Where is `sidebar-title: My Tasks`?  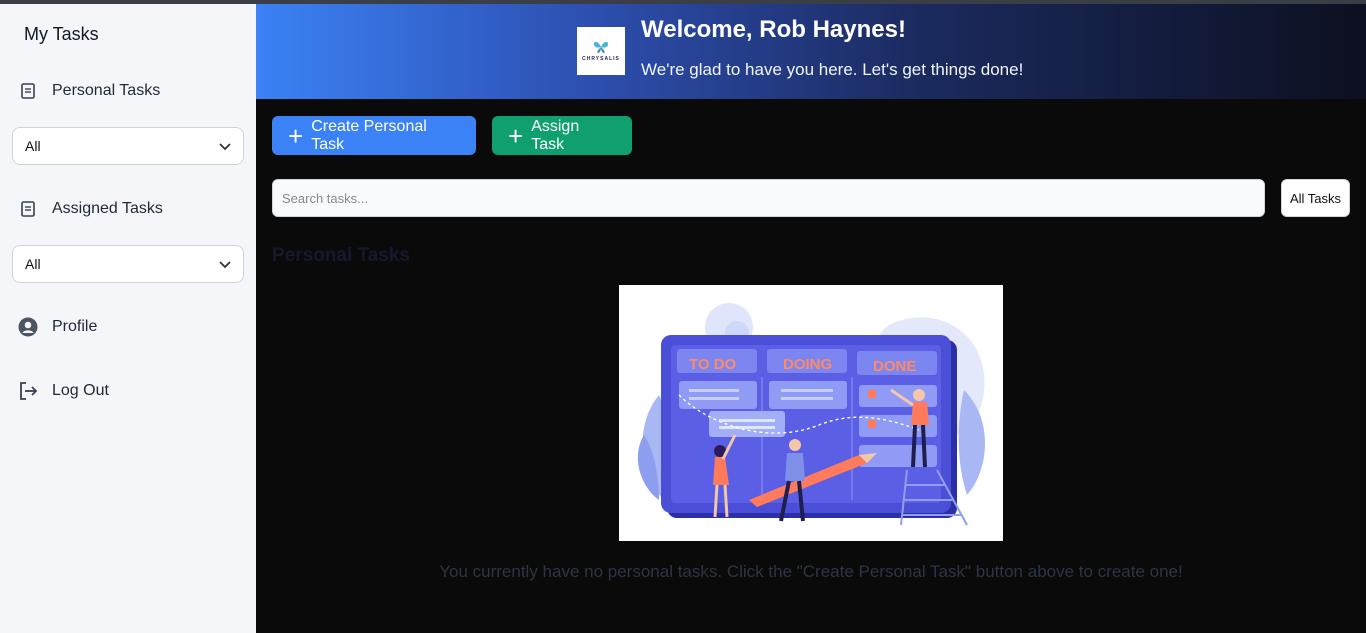
sidebar-title: My Tasks is located at coordinates (61, 34).